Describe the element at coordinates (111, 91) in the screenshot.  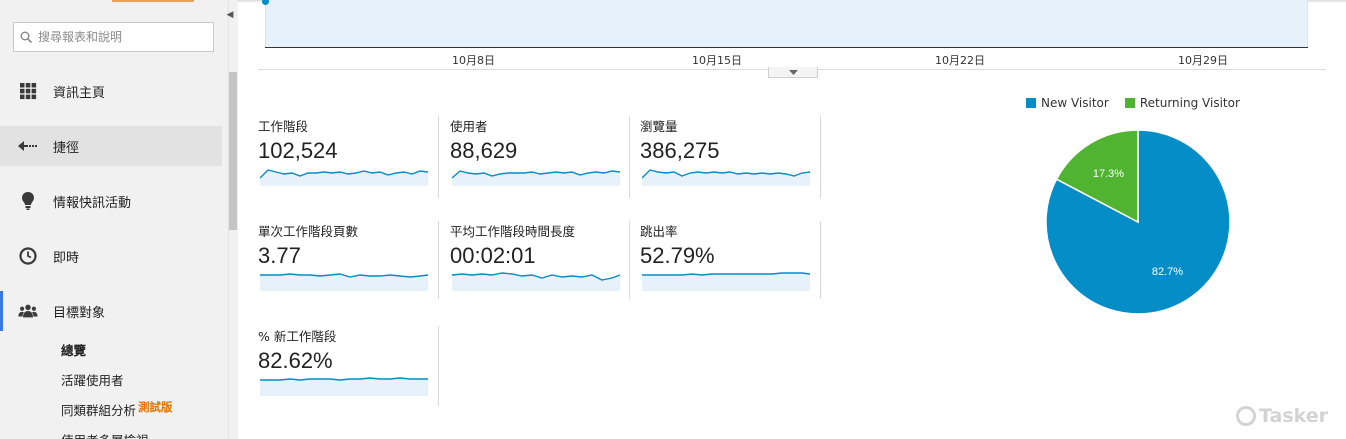
I see `nav-item-dashboards: 資訊主頁` at that location.